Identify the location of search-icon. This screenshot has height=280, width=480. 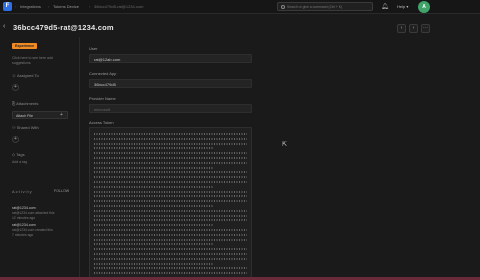
(283, 7).